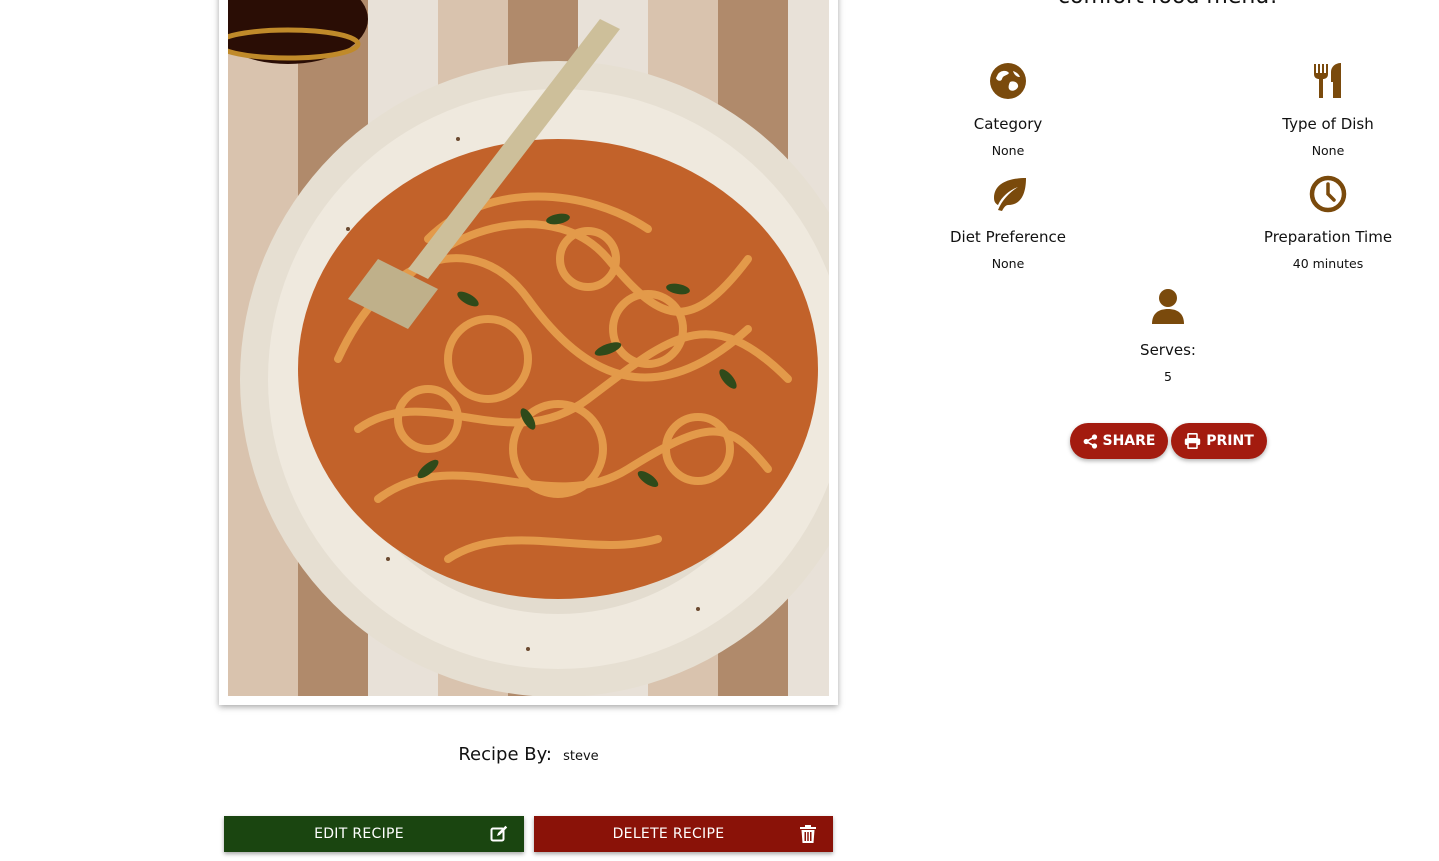 The height and width of the screenshot is (861, 1439). Describe the element at coordinates (1008, 81) in the screenshot. I see `globe-icon` at that location.